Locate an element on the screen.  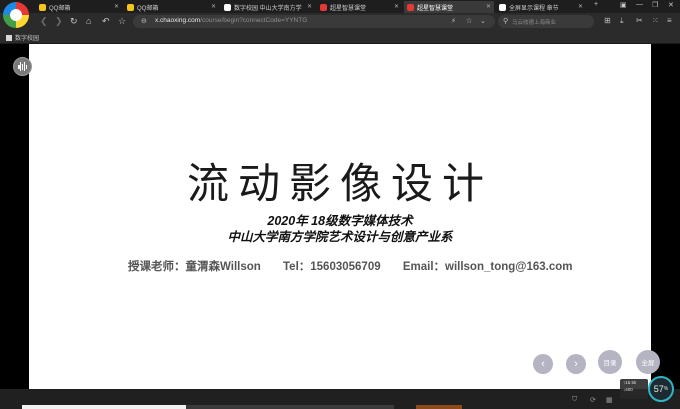
tab-title: 全屏显示课程 章节 is located at coordinates (534, 8).